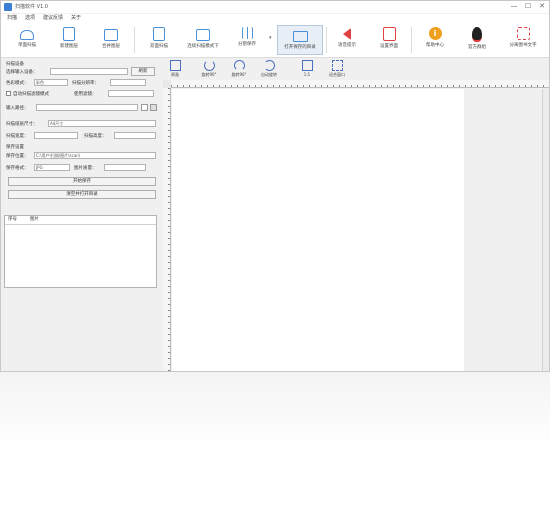 This screenshot has width=550, height=530. What do you see at coordinates (82, 181) in the screenshot?
I see `start-save-button: 开始保存` at bounding box center [82, 181].